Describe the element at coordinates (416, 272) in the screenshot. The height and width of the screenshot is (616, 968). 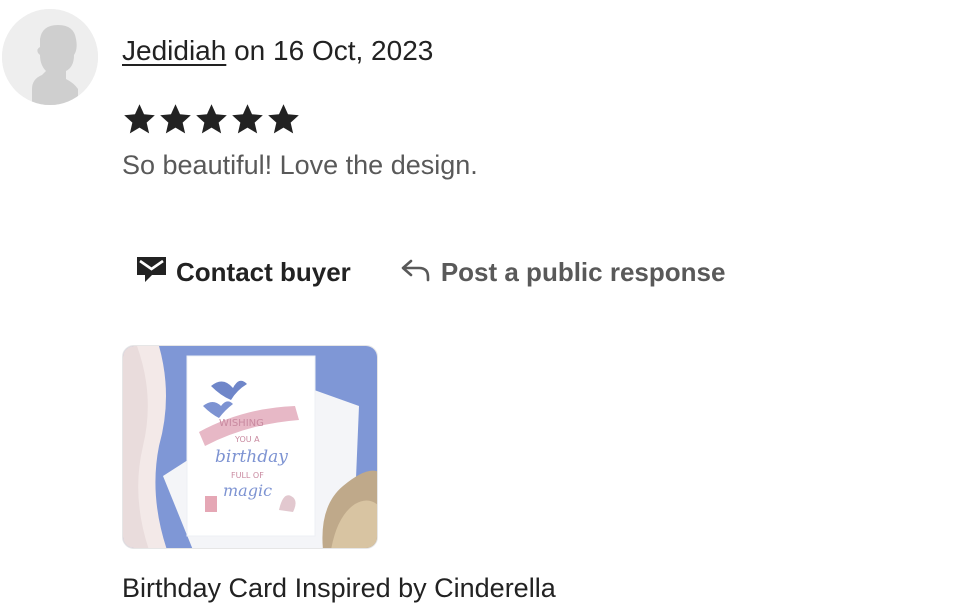
I see `reply-arrow-icon` at that location.